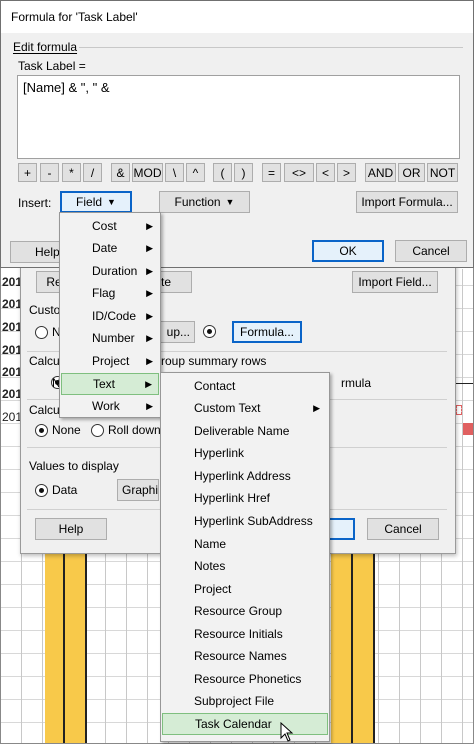 The width and height of the screenshot is (474, 744). I want to click on menu-item-label: Number, so click(113, 338).